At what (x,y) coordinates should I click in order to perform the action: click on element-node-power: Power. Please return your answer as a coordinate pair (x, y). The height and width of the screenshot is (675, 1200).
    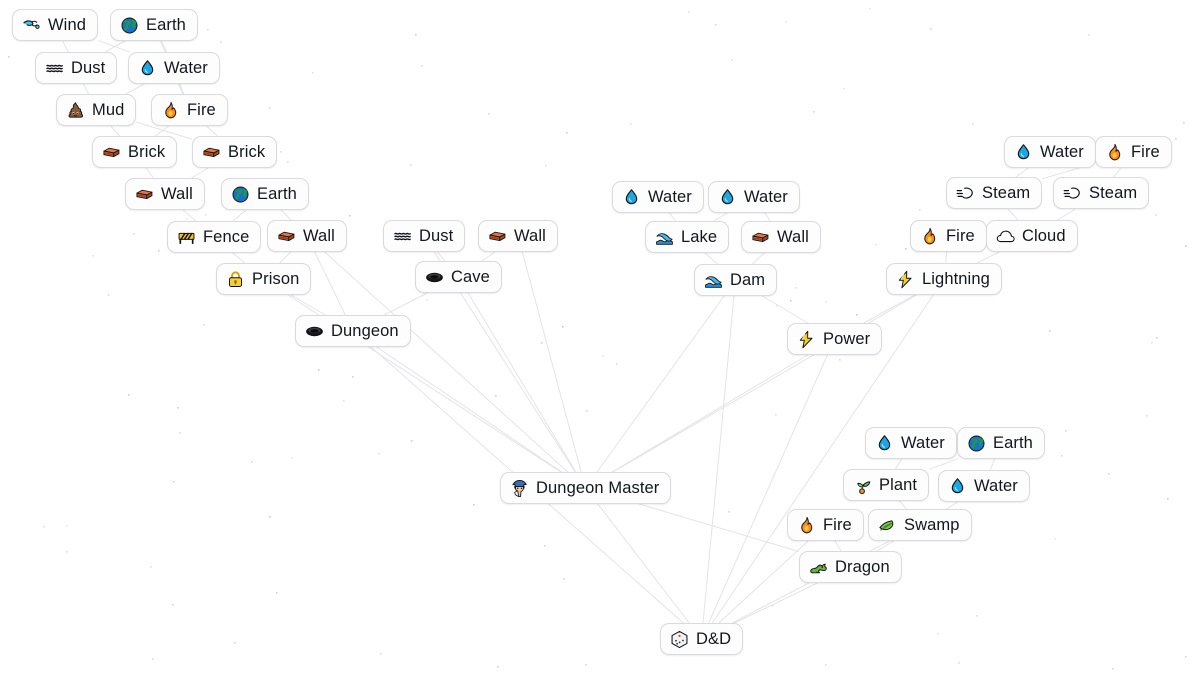
    Looking at the image, I should click on (835, 339).